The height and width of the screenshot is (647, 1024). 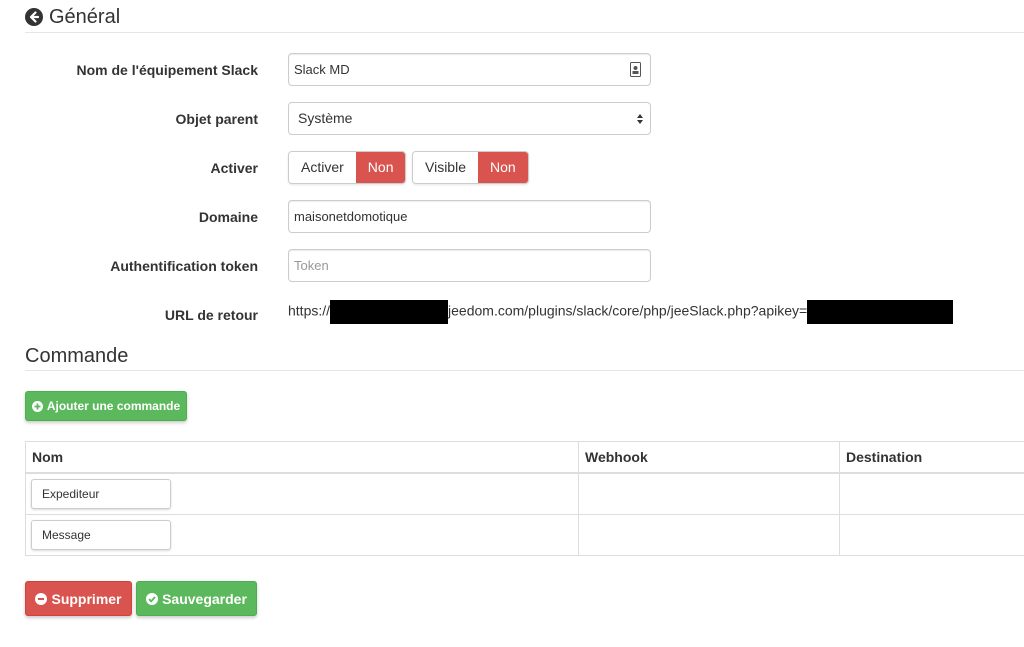 I want to click on activate-toggle-value: Non, so click(x=380, y=167).